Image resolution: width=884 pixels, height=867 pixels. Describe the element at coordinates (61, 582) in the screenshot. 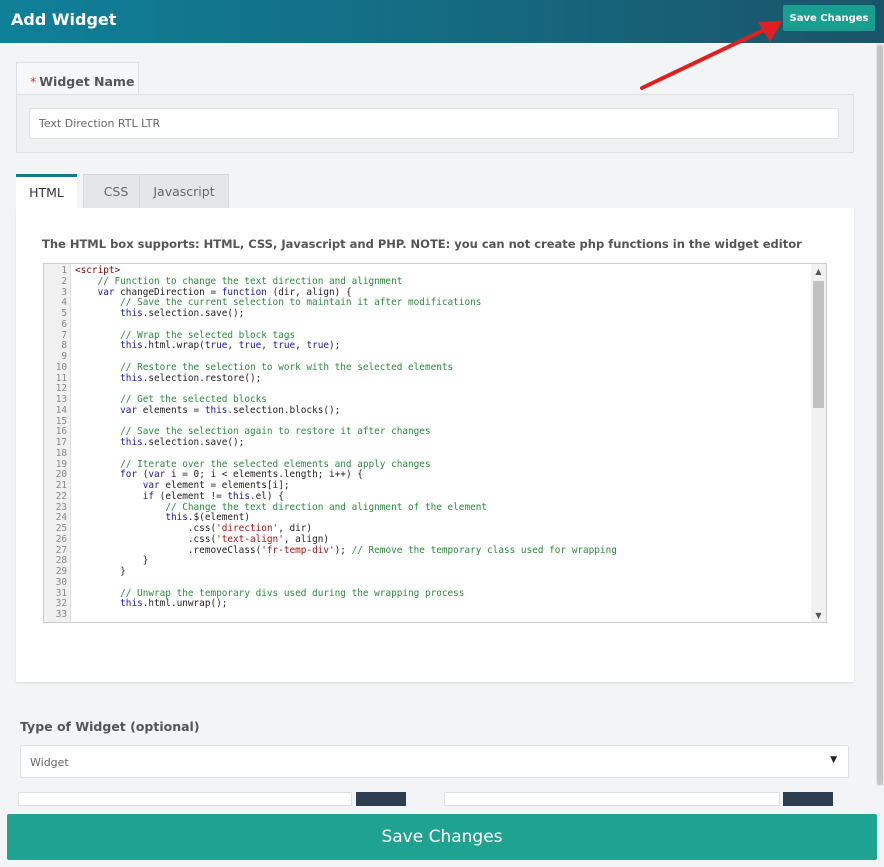

I see `line-number: 30` at that location.